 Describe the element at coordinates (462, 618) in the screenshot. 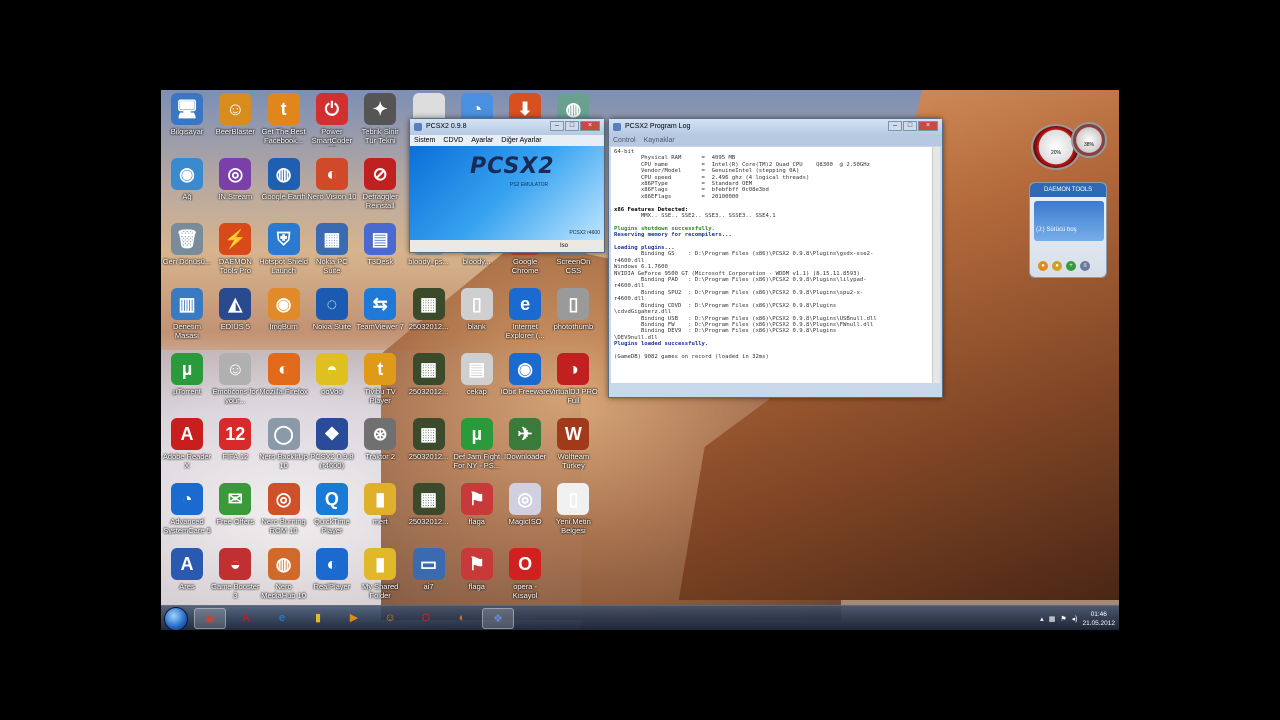

I see `taskbar-firefox-icon: ◐` at that location.